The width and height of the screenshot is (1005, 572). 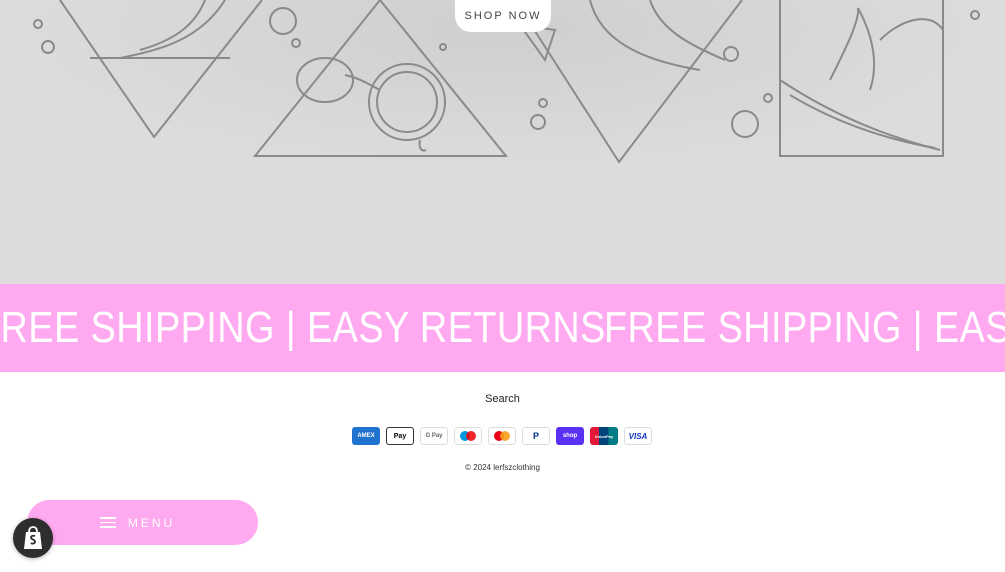 I want to click on unionpay-label: UnionPay, so click(x=604, y=436).